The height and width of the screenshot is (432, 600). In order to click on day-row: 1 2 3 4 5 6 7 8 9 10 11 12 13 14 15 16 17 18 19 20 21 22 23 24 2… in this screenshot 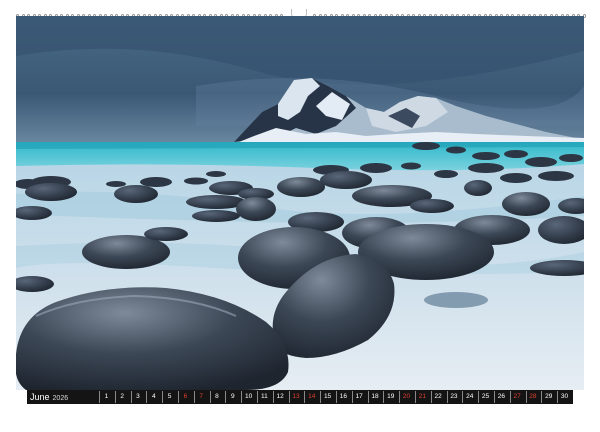, I will do `click(336, 397)`.